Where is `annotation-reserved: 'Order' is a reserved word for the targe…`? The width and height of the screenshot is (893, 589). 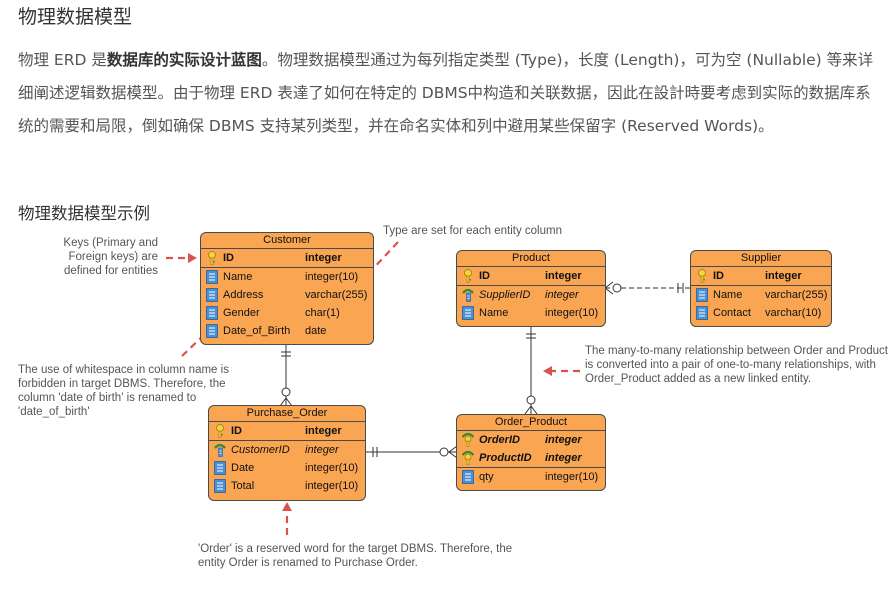
annotation-reserved: 'Order' is a reserved word for the targe… is located at coordinates (355, 556).